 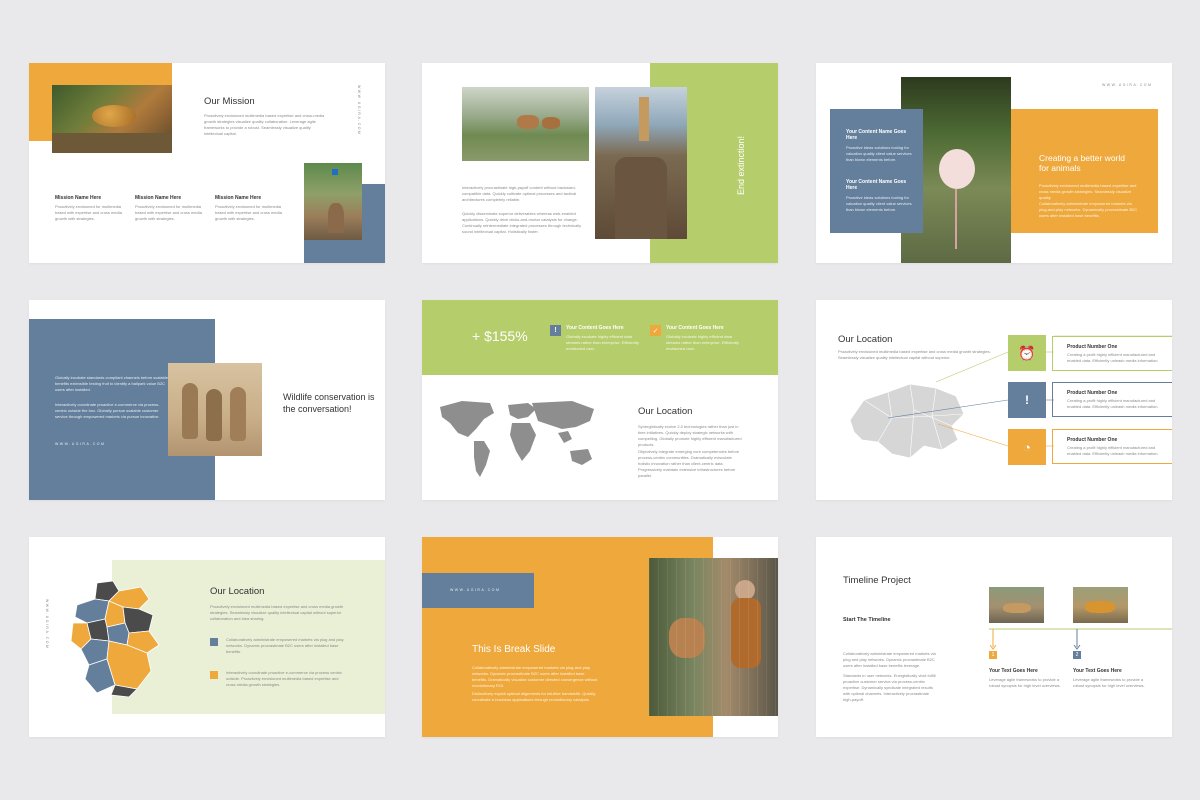 I want to click on check-icon: ✓, so click(x=655, y=330).